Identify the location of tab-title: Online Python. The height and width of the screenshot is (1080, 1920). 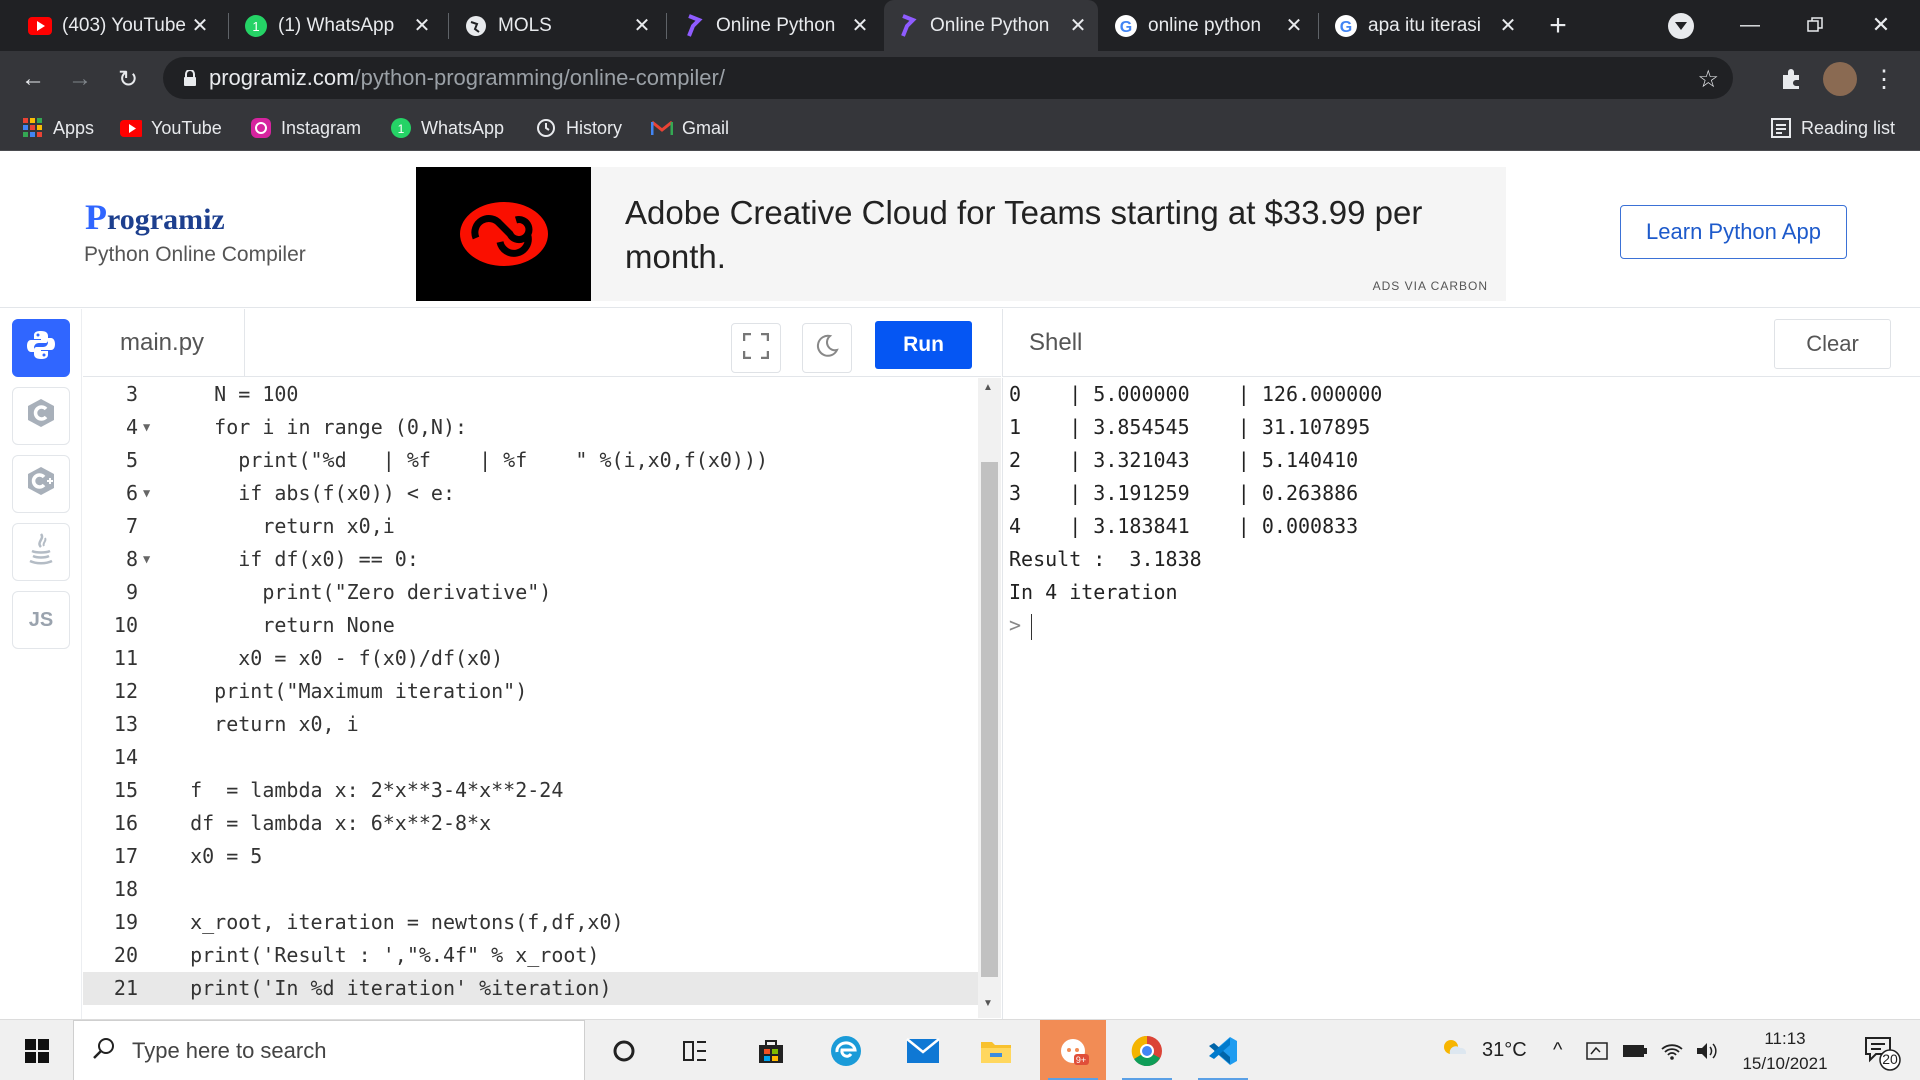
(776, 25).